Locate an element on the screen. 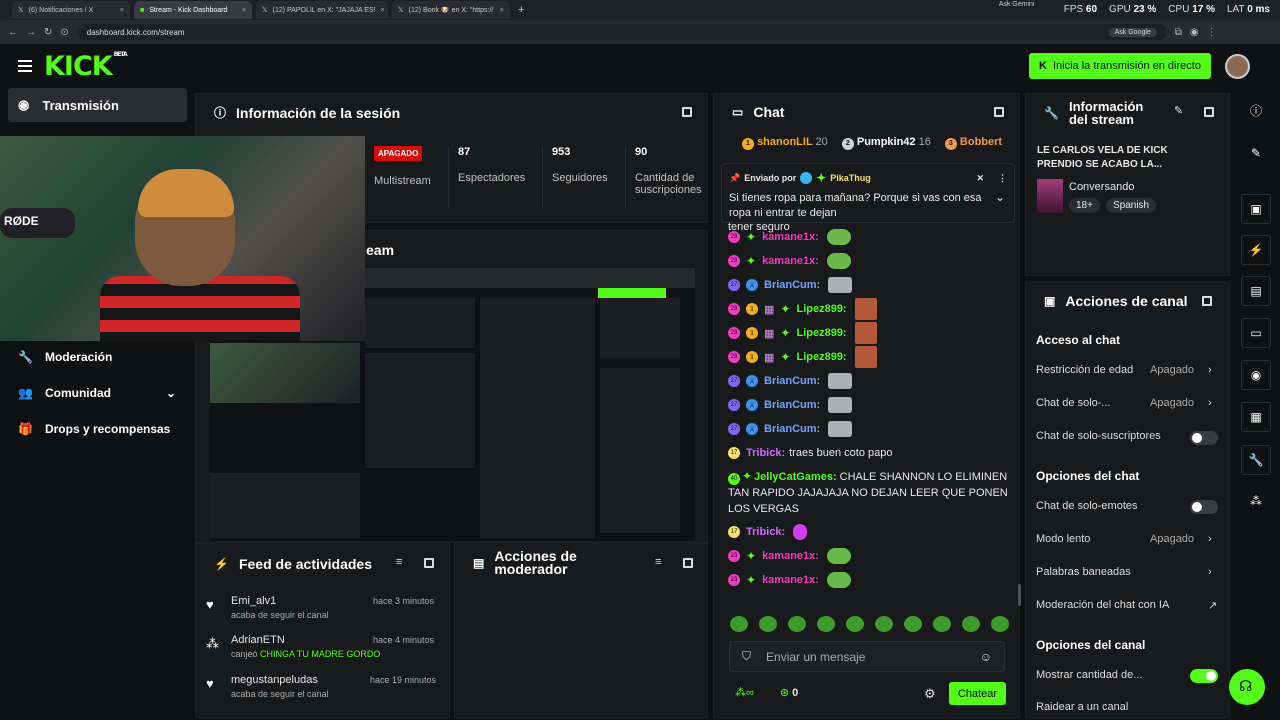 Image resolution: width=1280 pixels, height=720 pixels. chat-message: 23 ✦ kamane1x: is located at coordinates (873, 237).